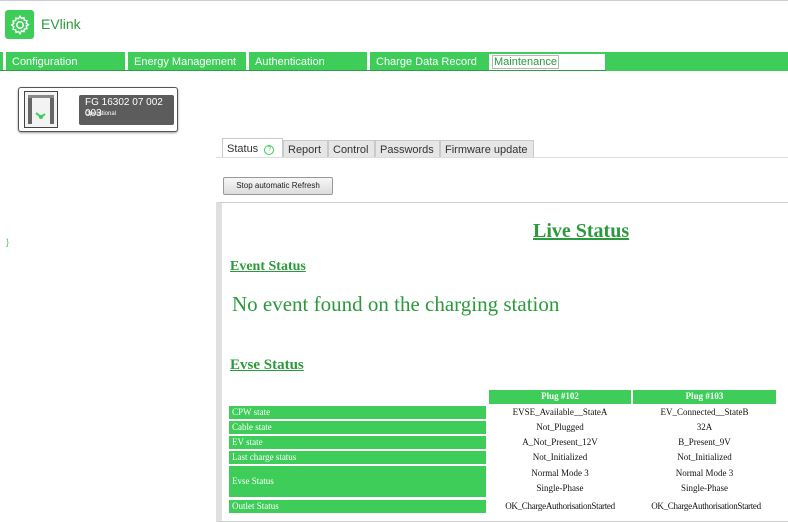  I want to click on live-status-title: Live Status, so click(581, 231).